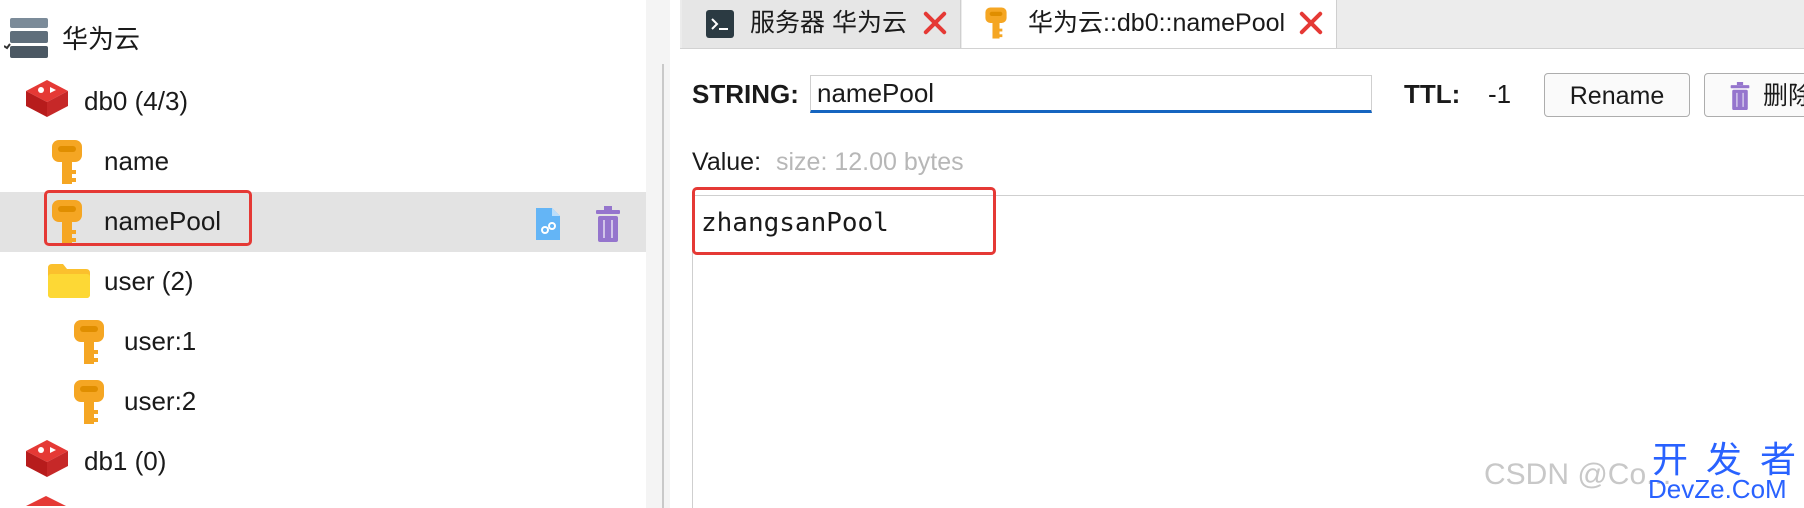  I want to click on rename-button: Rename, so click(1617, 95).